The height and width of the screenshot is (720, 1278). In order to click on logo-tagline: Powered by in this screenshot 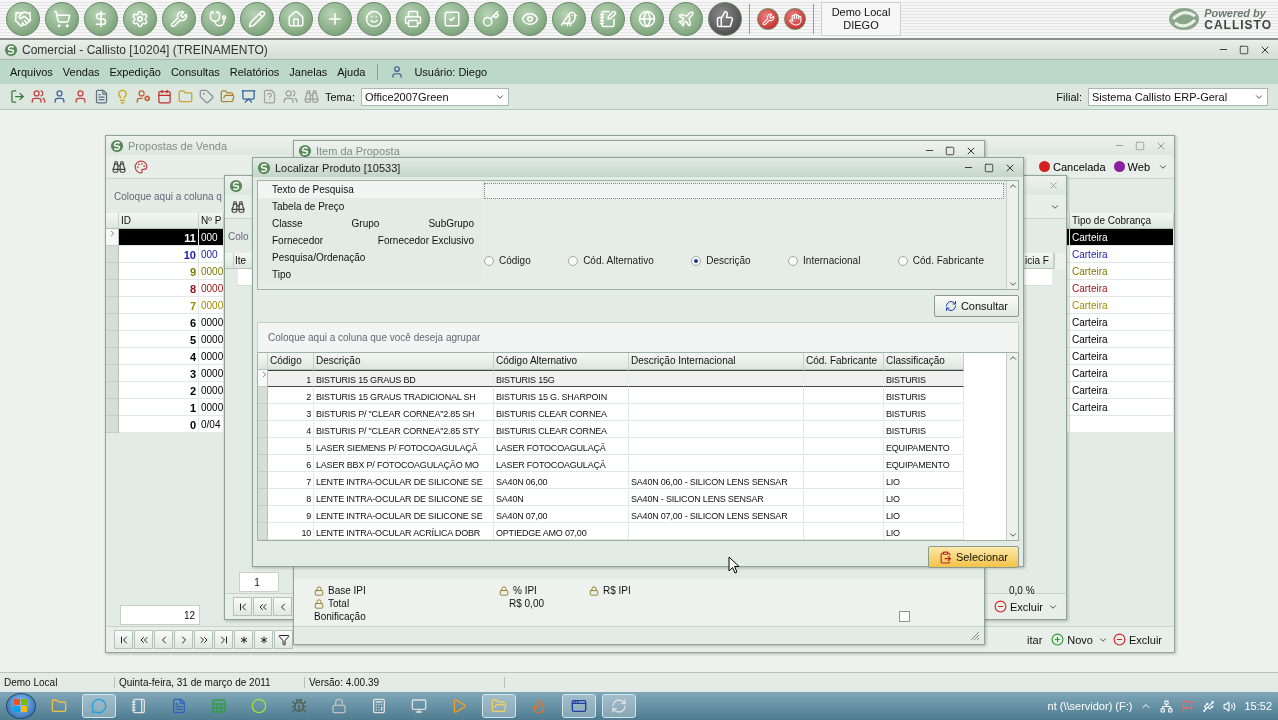, I will do `click(1235, 13)`.